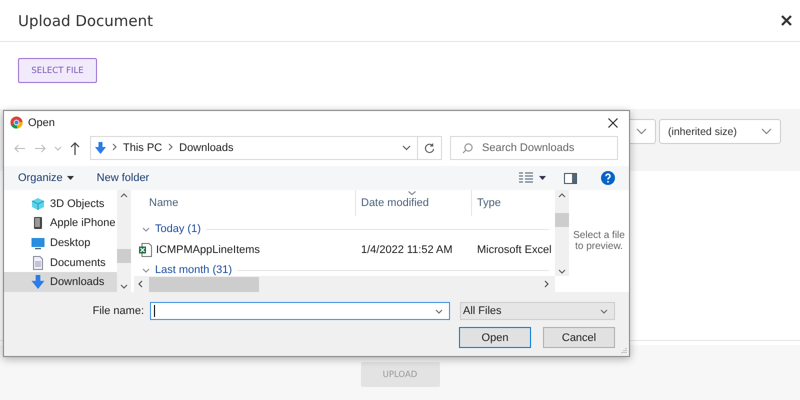  What do you see at coordinates (579, 337) in the screenshot?
I see `cancel-button: Cancel` at bounding box center [579, 337].